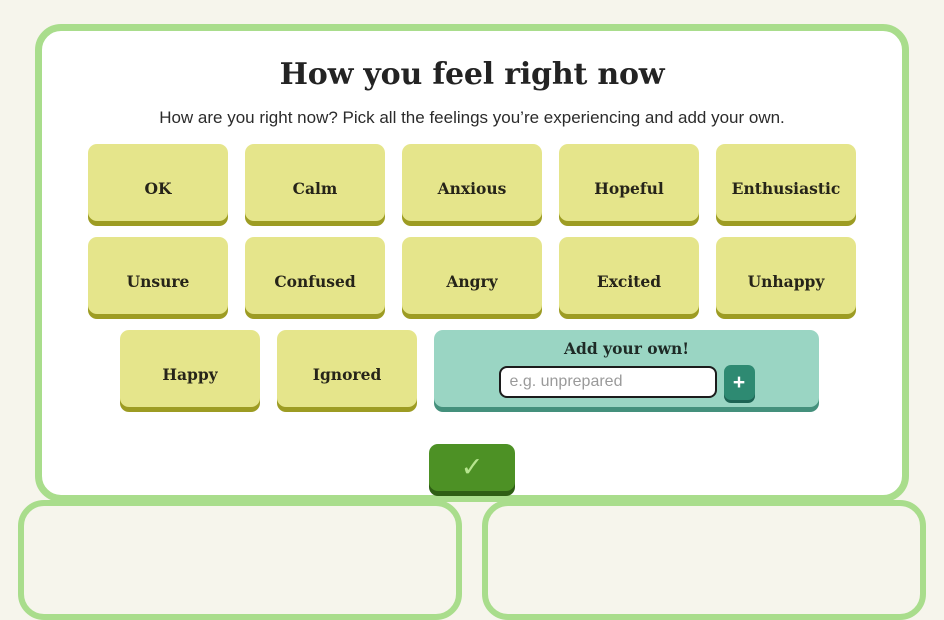 This screenshot has width=944, height=620. What do you see at coordinates (315, 275) in the screenshot?
I see `feeling-button-confused: Confused` at bounding box center [315, 275].